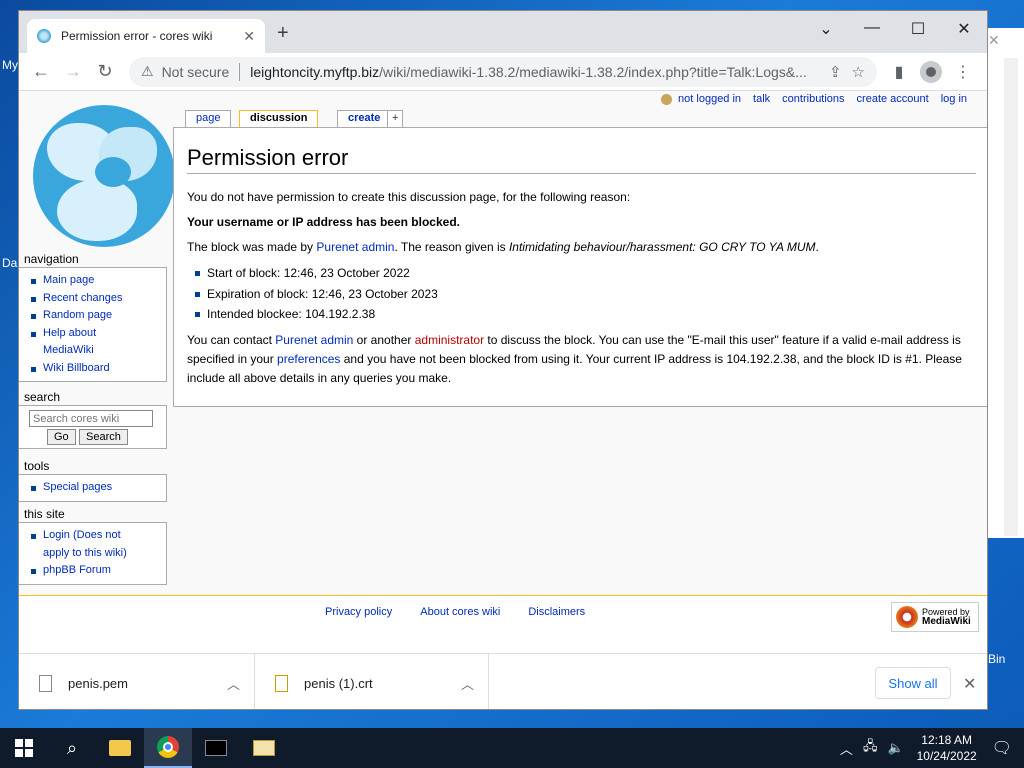 The height and width of the screenshot is (768, 1024). I want to click on nav-random-page: Random page, so click(95, 316).